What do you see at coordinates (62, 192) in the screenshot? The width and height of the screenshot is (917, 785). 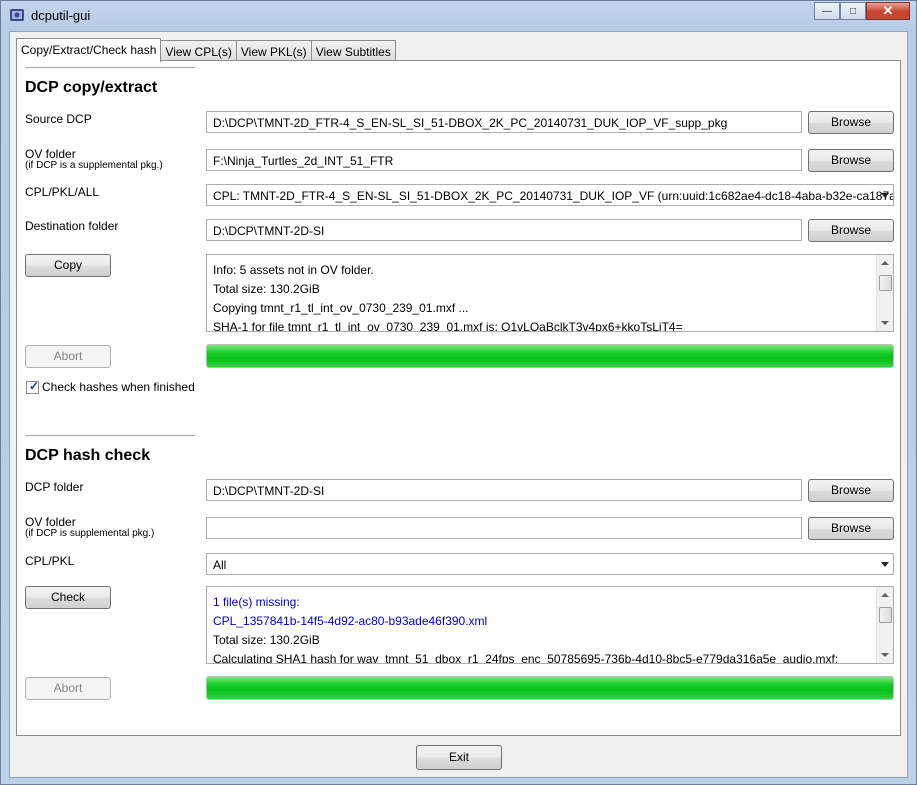 I see `cpl-pkl-all-label: CPL/PKL/ALL` at bounding box center [62, 192].